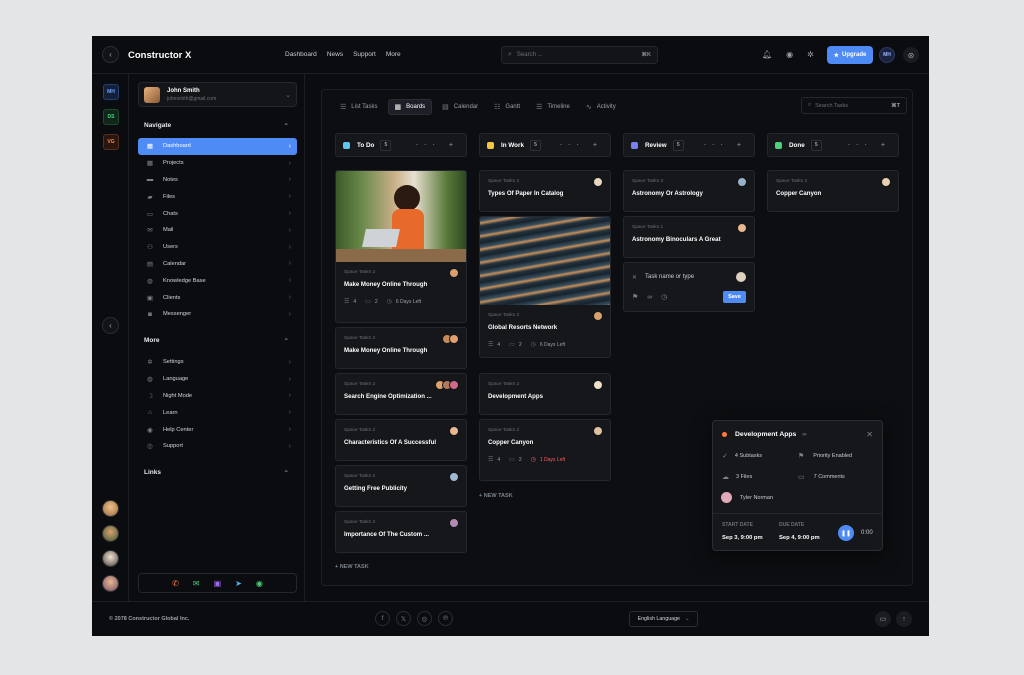 The image size is (1024, 675). I want to click on pinterest-icon: ℗, so click(445, 618).